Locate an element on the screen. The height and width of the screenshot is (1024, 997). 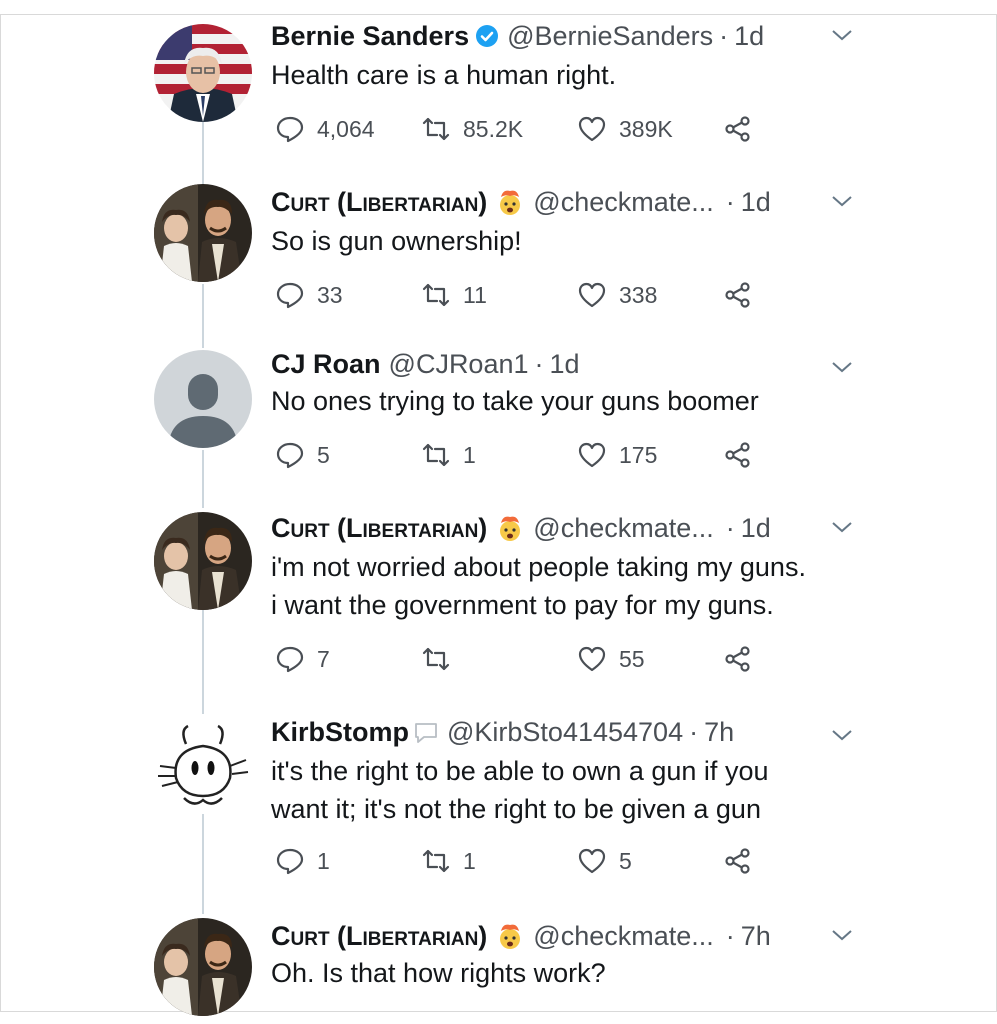
like-count: 5 is located at coordinates (625, 860).